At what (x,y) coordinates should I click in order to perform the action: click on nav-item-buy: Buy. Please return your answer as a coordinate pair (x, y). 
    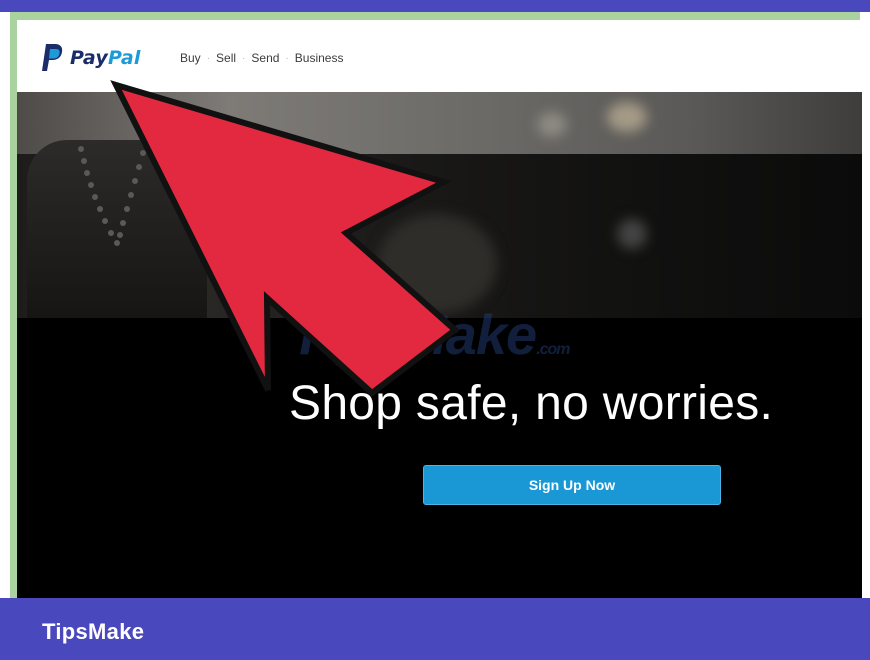
    Looking at the image, I should click on (190, 58).